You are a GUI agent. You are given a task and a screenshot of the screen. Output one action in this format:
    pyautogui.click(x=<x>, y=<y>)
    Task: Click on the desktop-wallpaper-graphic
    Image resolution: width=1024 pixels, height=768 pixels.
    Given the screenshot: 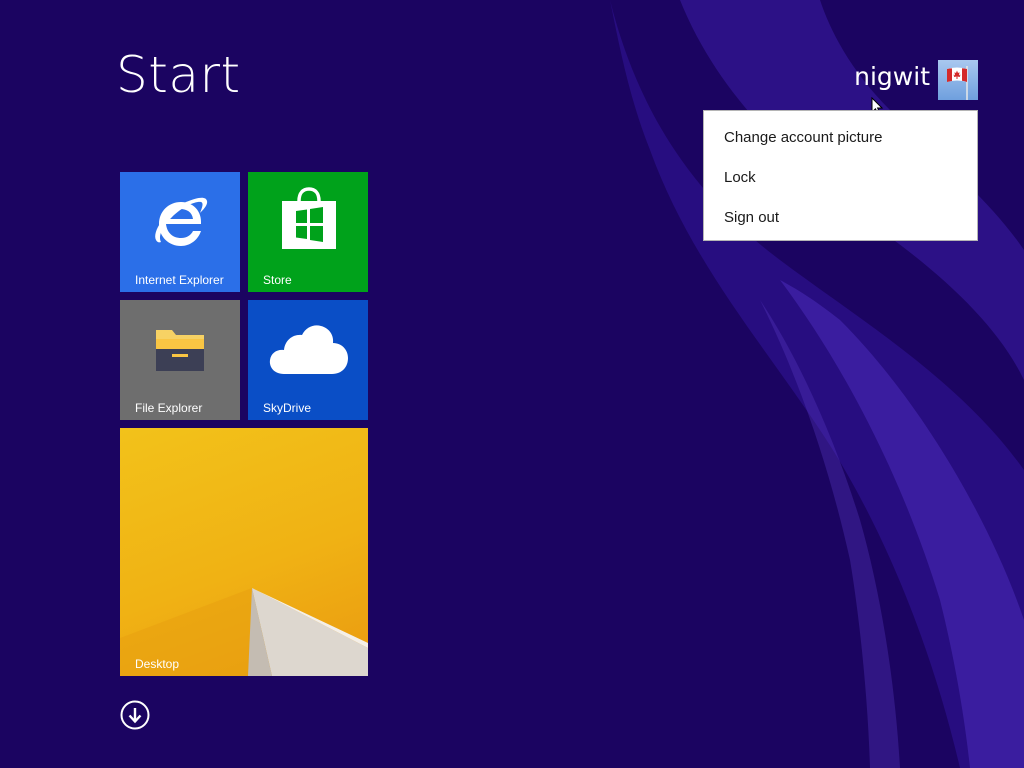 What is the action you would take?
    pyautogui.click(x=244, y=632)
    